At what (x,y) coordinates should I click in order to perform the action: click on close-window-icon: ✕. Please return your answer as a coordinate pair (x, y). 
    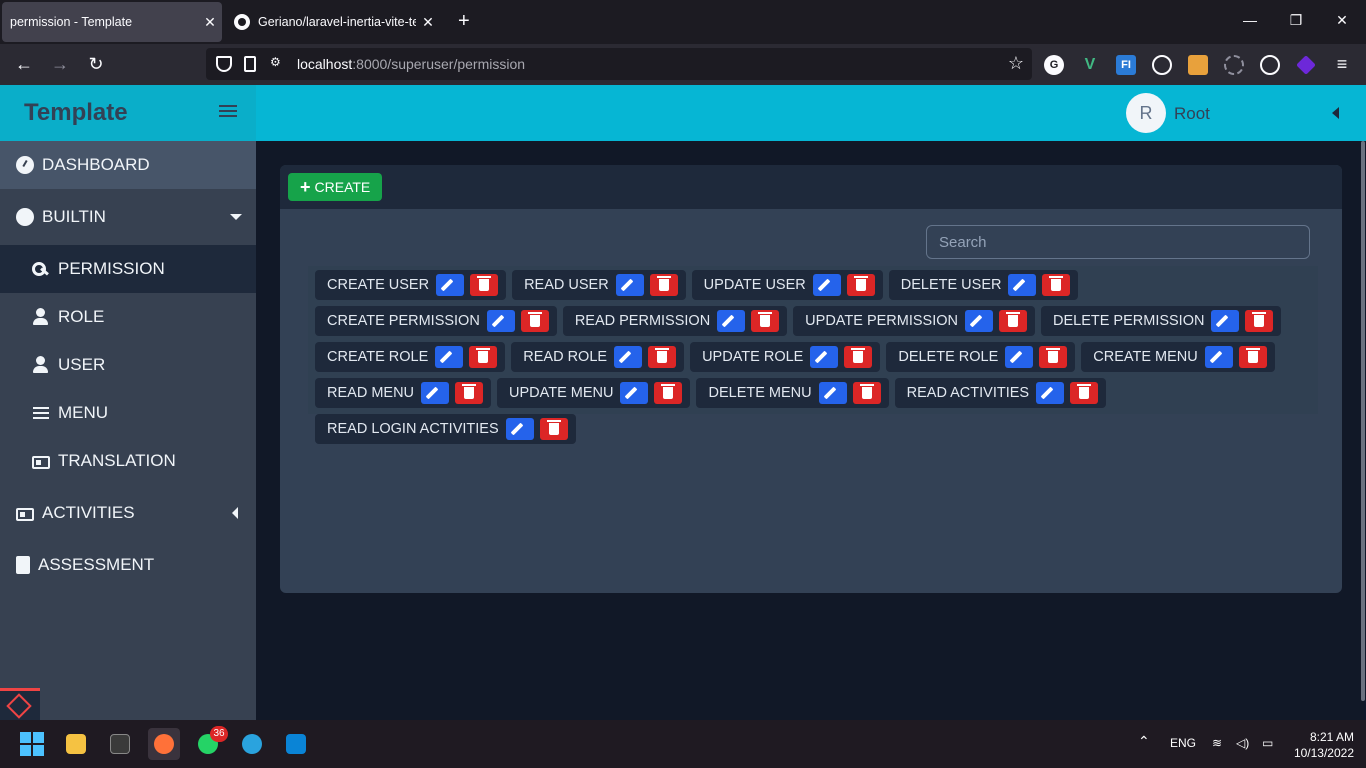
    Looking at the image, I should click on (1342, 20).